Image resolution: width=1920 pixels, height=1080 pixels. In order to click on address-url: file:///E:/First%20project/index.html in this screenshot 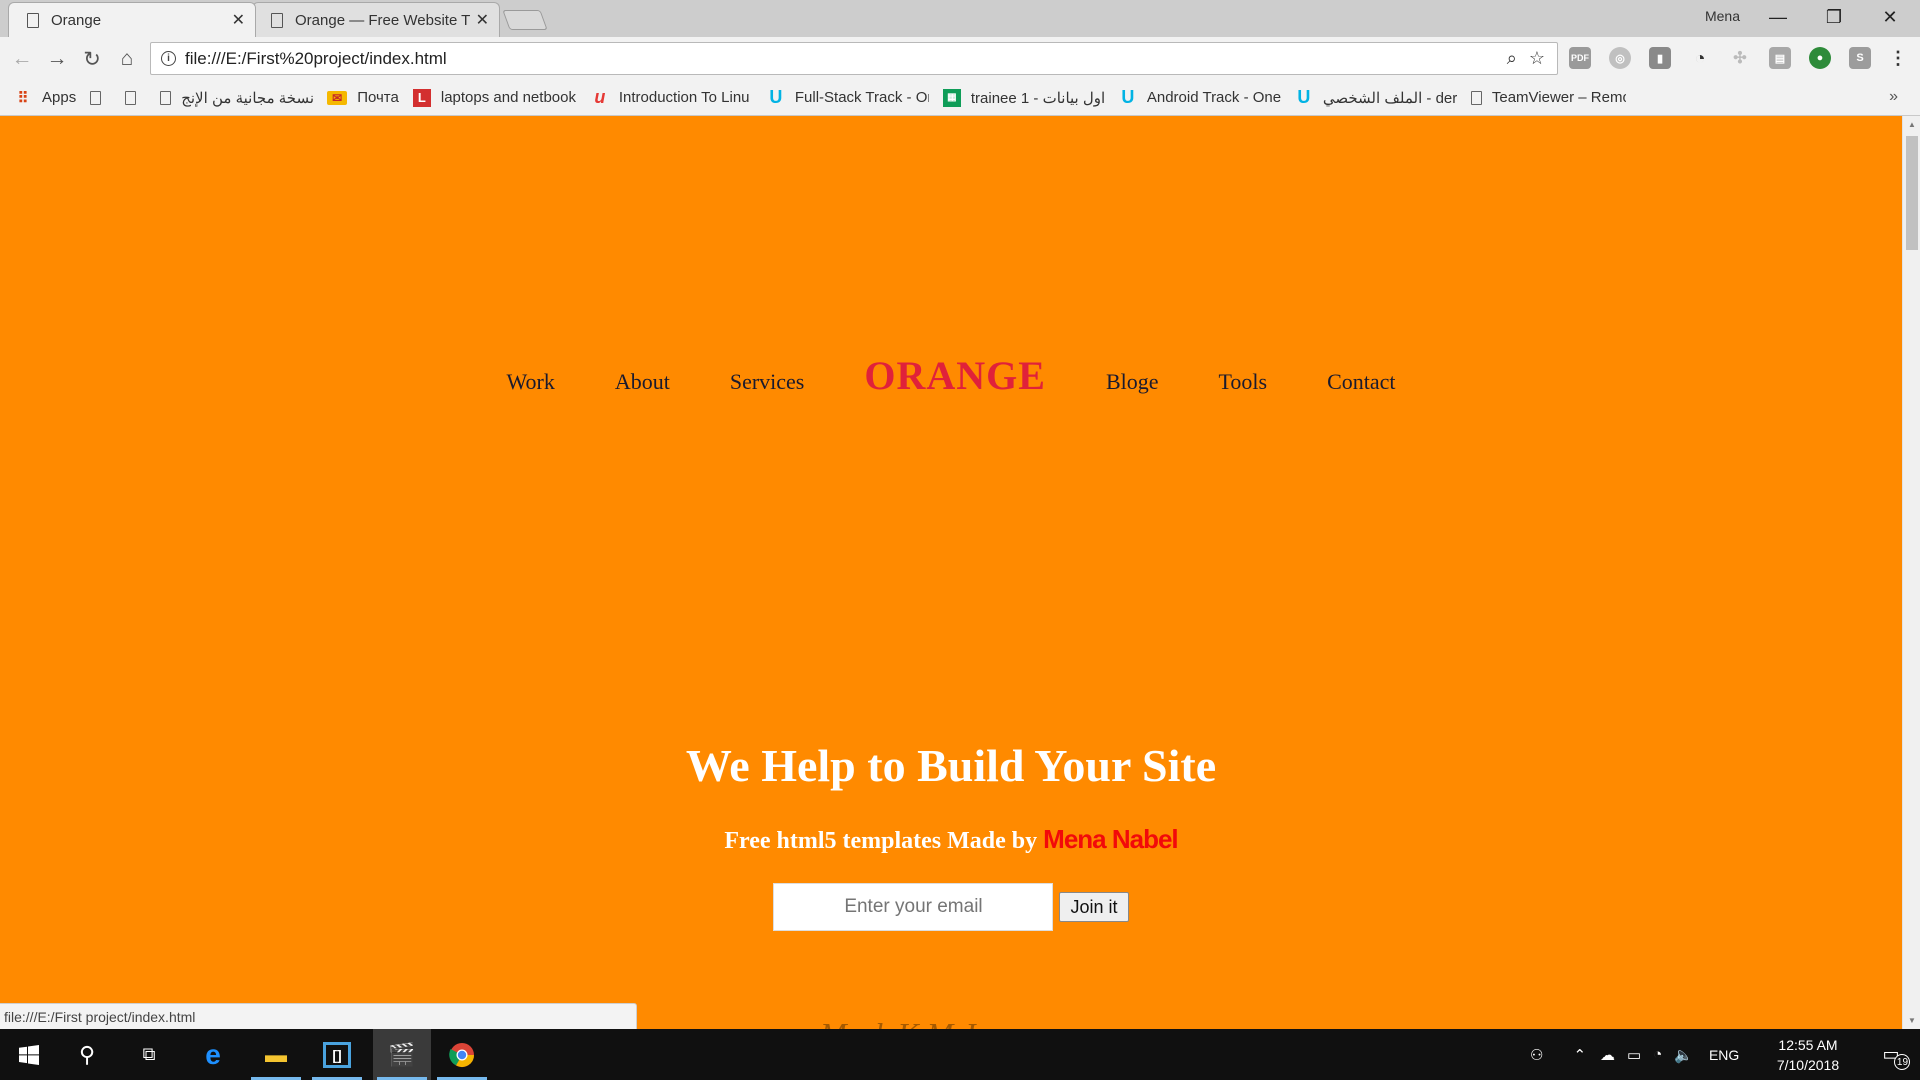, I will do `click(846, 59)`.